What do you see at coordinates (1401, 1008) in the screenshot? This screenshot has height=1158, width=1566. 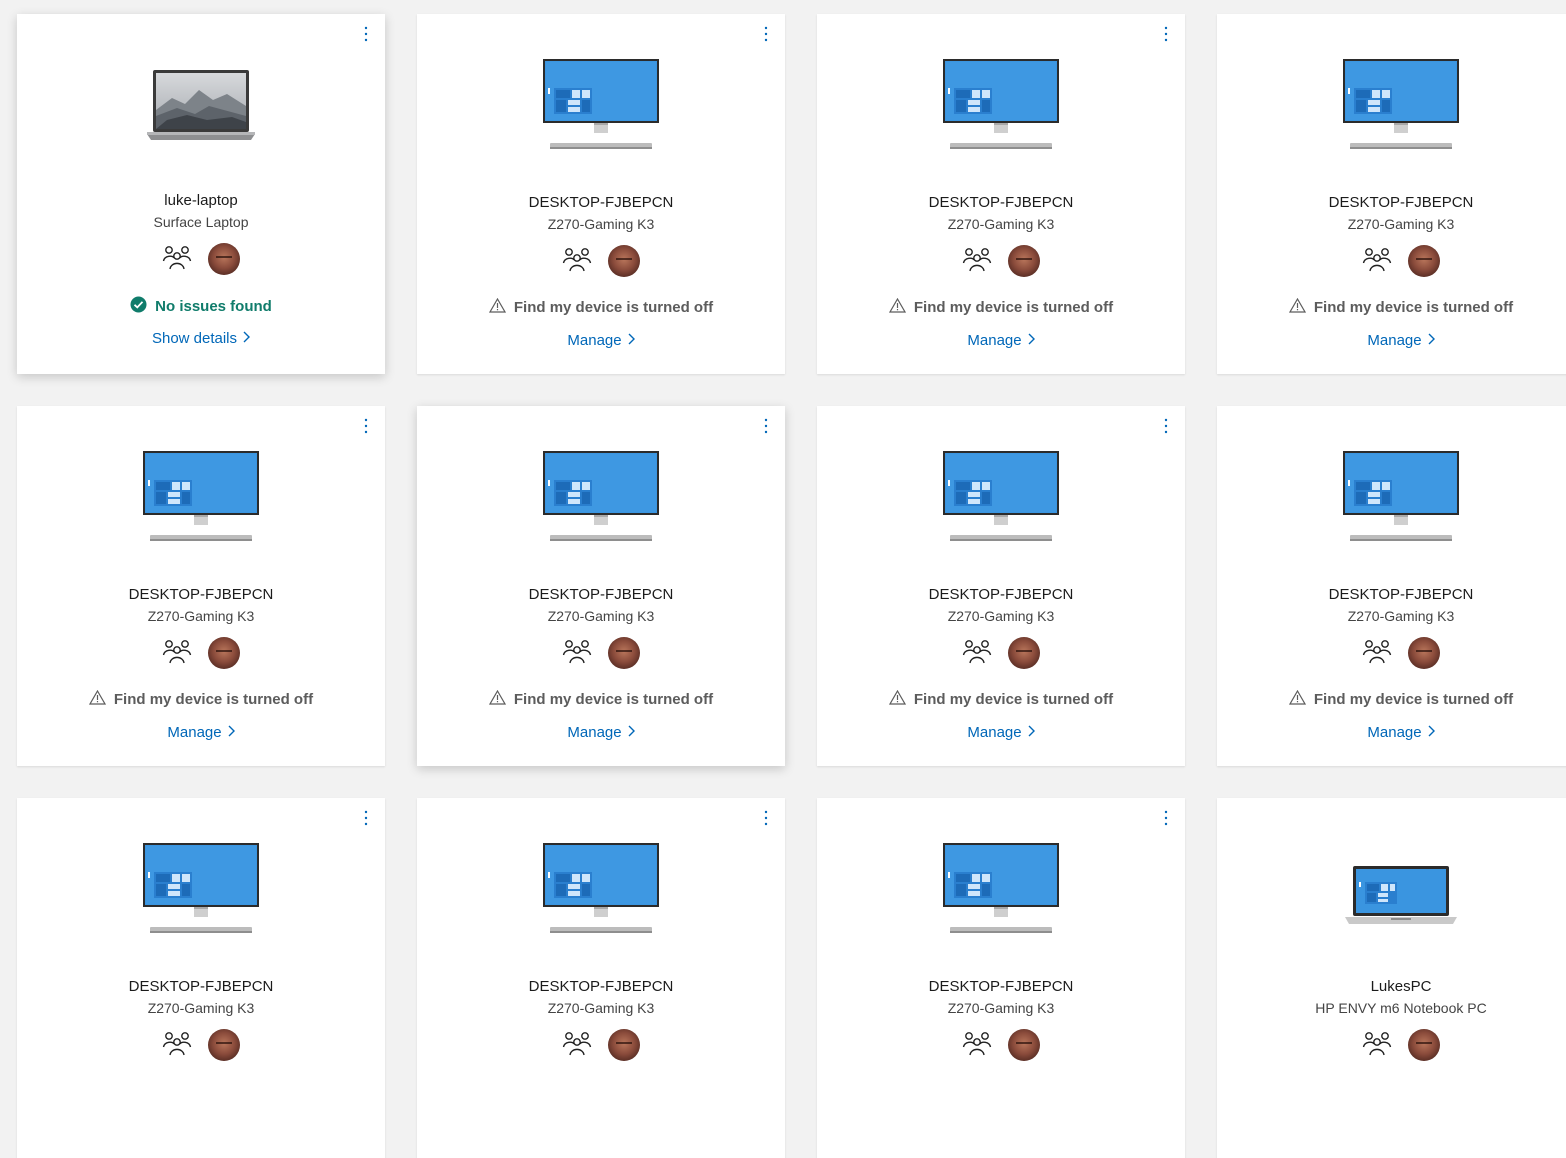 I see `device-model: HP ENVY m6 Notebook PC` at bounding box center [1401, 1008].